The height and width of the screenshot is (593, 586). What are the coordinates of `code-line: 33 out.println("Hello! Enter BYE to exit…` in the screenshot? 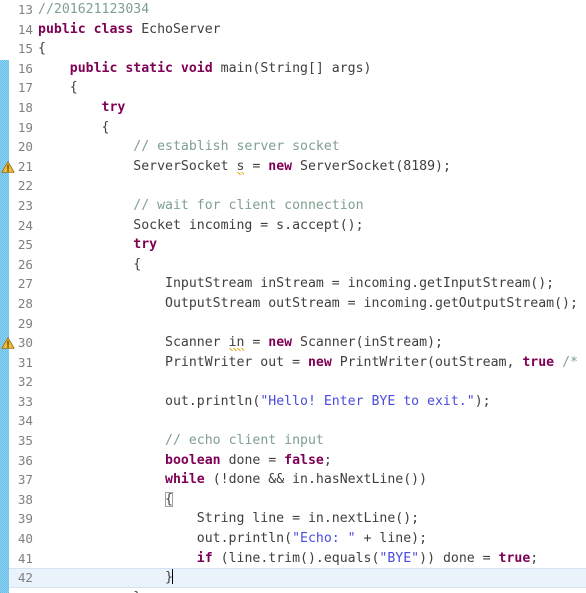 It's located at (293, 402).